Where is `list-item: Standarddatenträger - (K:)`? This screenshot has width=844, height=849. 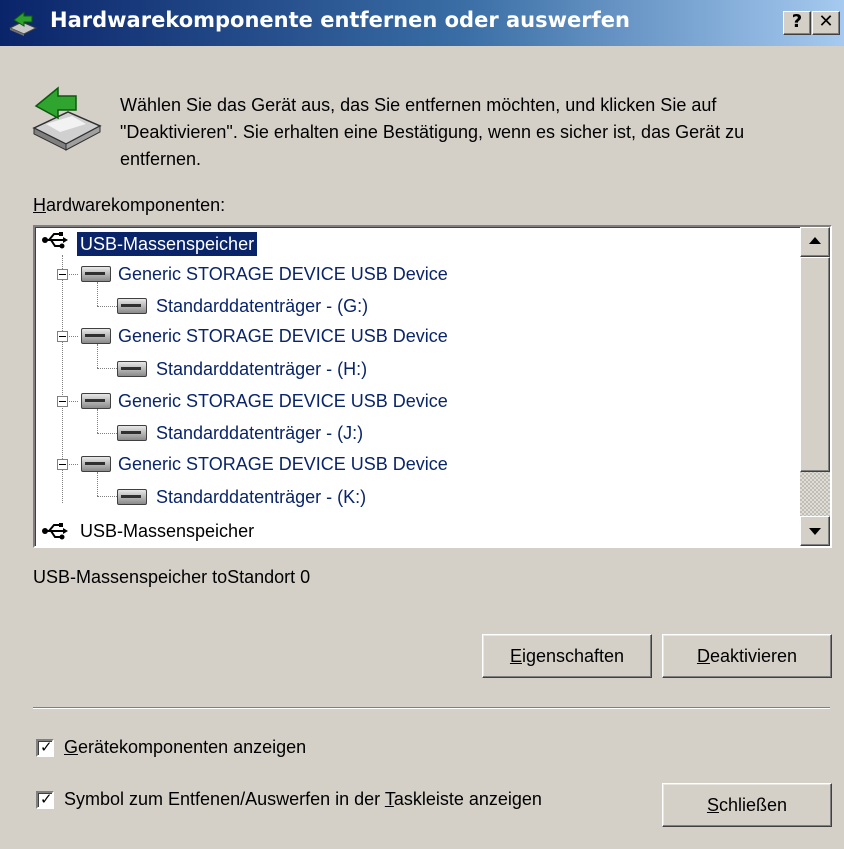 list-item: Standarddatenträger - (K:) is located at coordinates (261, 497).